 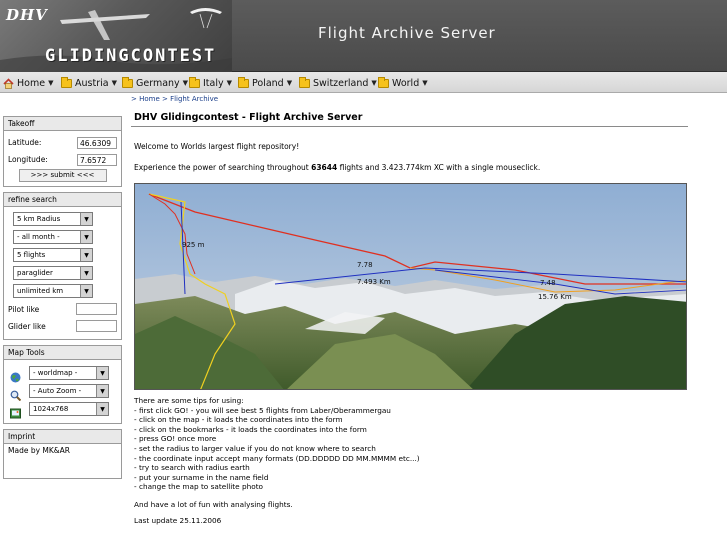 I want to click on month-select-value: - all month -, so click(x=38, y=237).